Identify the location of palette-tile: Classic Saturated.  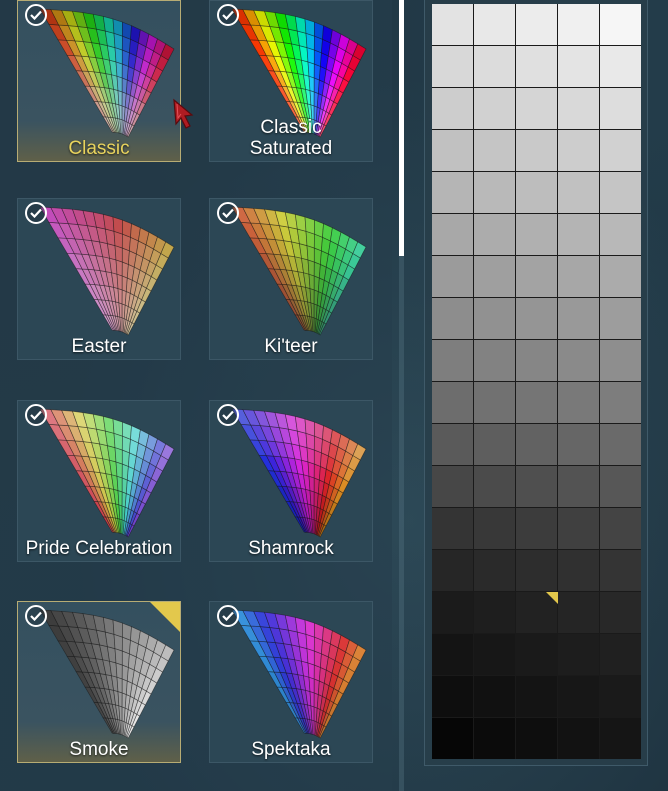
(291, 81).